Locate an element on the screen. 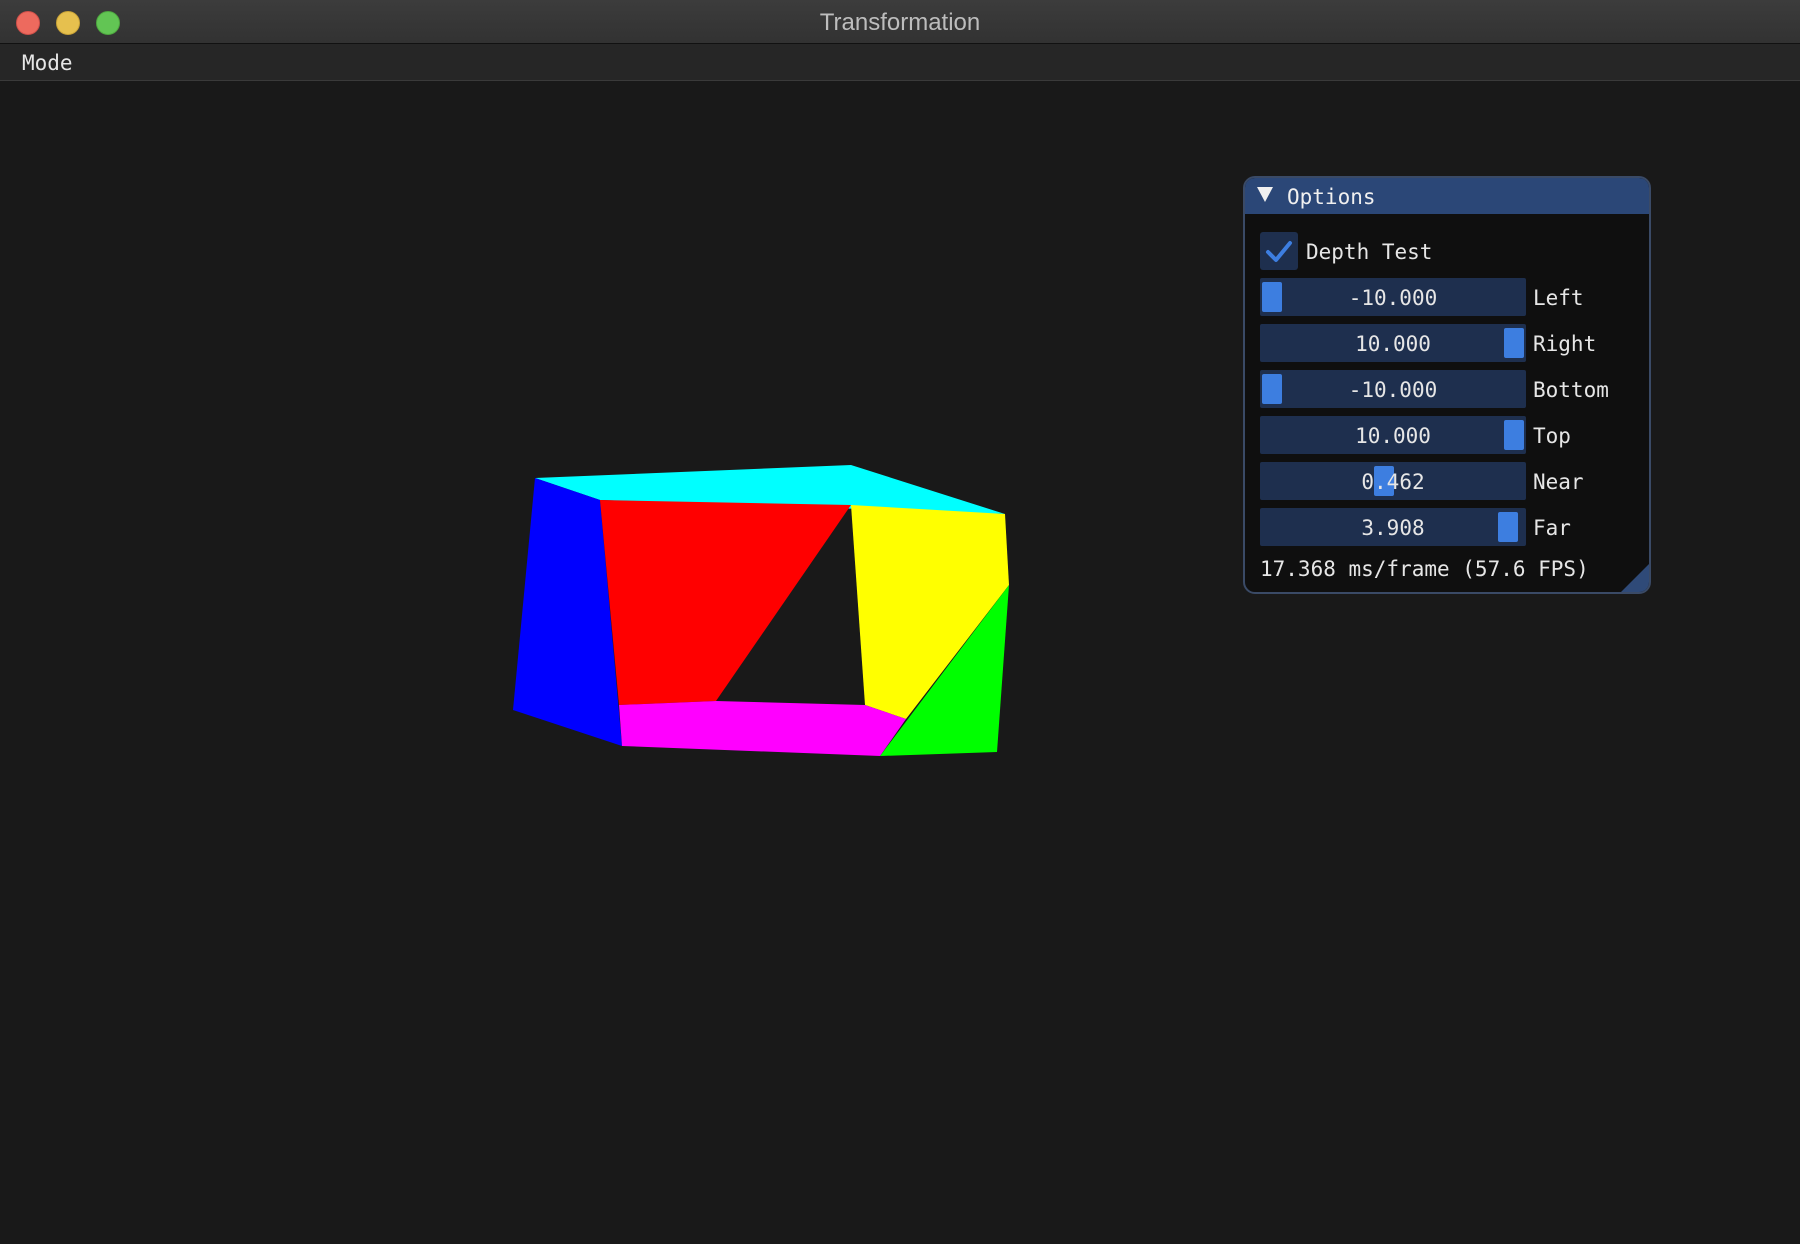 The width and height of the screenshot is (1800, 1244). frame-time-readout: 17.368 ms/frame (57.6 FPS) is located at coordinates (1424, 569).